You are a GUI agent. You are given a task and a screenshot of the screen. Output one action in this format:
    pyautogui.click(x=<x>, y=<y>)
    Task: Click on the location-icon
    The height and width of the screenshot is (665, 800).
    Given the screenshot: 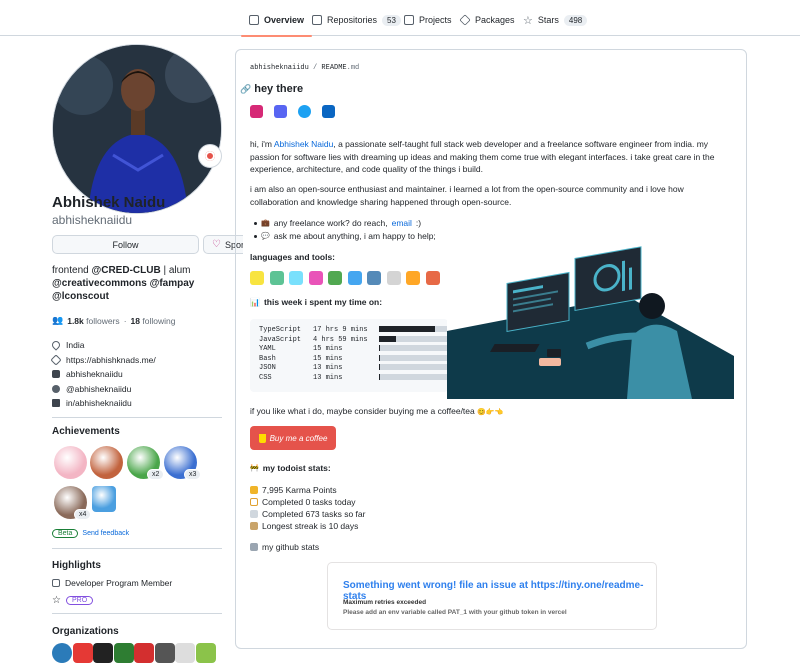 What is the action you would take?
    pyautogui.click(x=56, y=345)
    